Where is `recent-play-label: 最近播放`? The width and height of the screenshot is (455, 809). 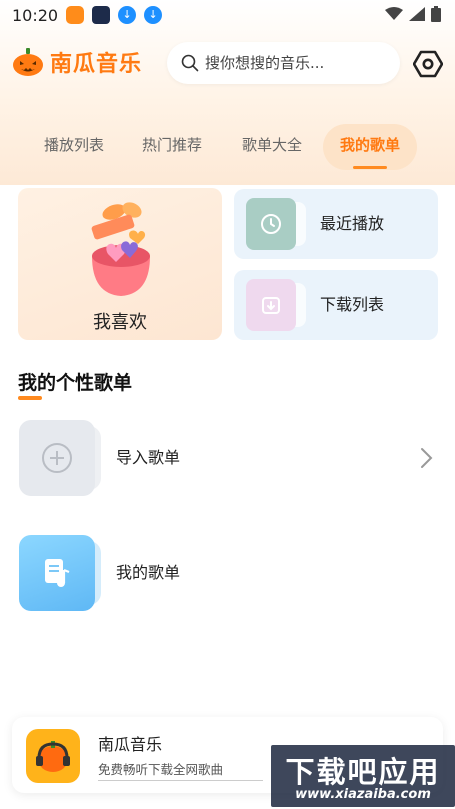
recent-play-label: 最近播放 is located at coordinates (352, 223).